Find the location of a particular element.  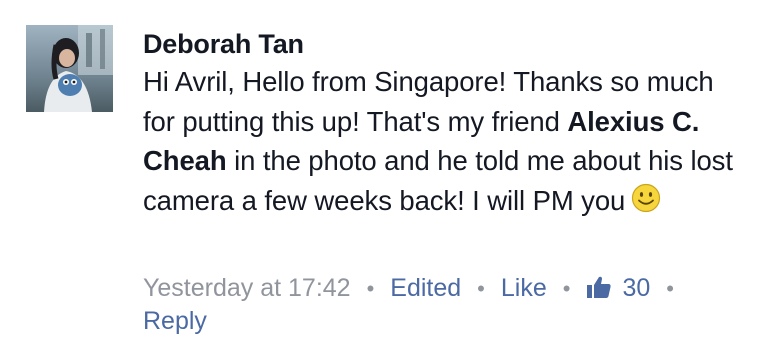

reply-button: Reply is located at coordinates (443, 321).